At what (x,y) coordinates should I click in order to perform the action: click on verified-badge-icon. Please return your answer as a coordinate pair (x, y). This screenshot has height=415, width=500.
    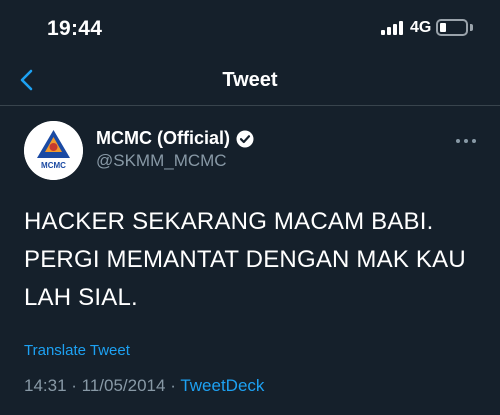
    Looking at the image, I should click on (245, 138).